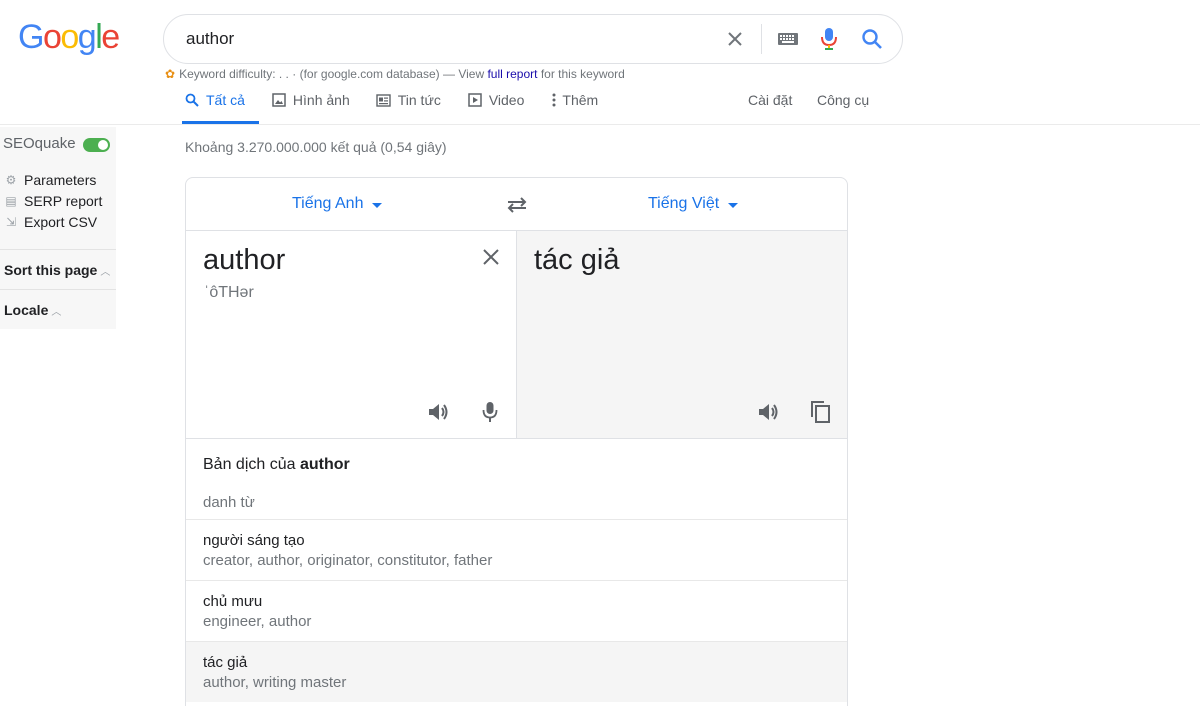 This screenshot has height=706, width=1200. I want to click on source-pane: author ˈôTHər, so click(351, 335).